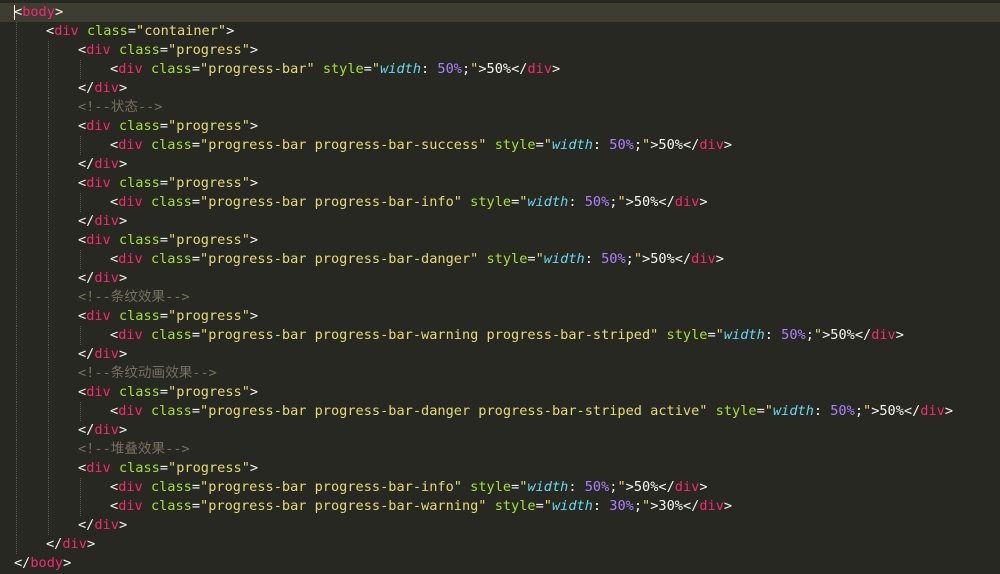 The width and height of the screenshot is (1000, 574). Describe the element at coordinates (500, 563) in the screenshot. I see `code-line: </body>` at that location.